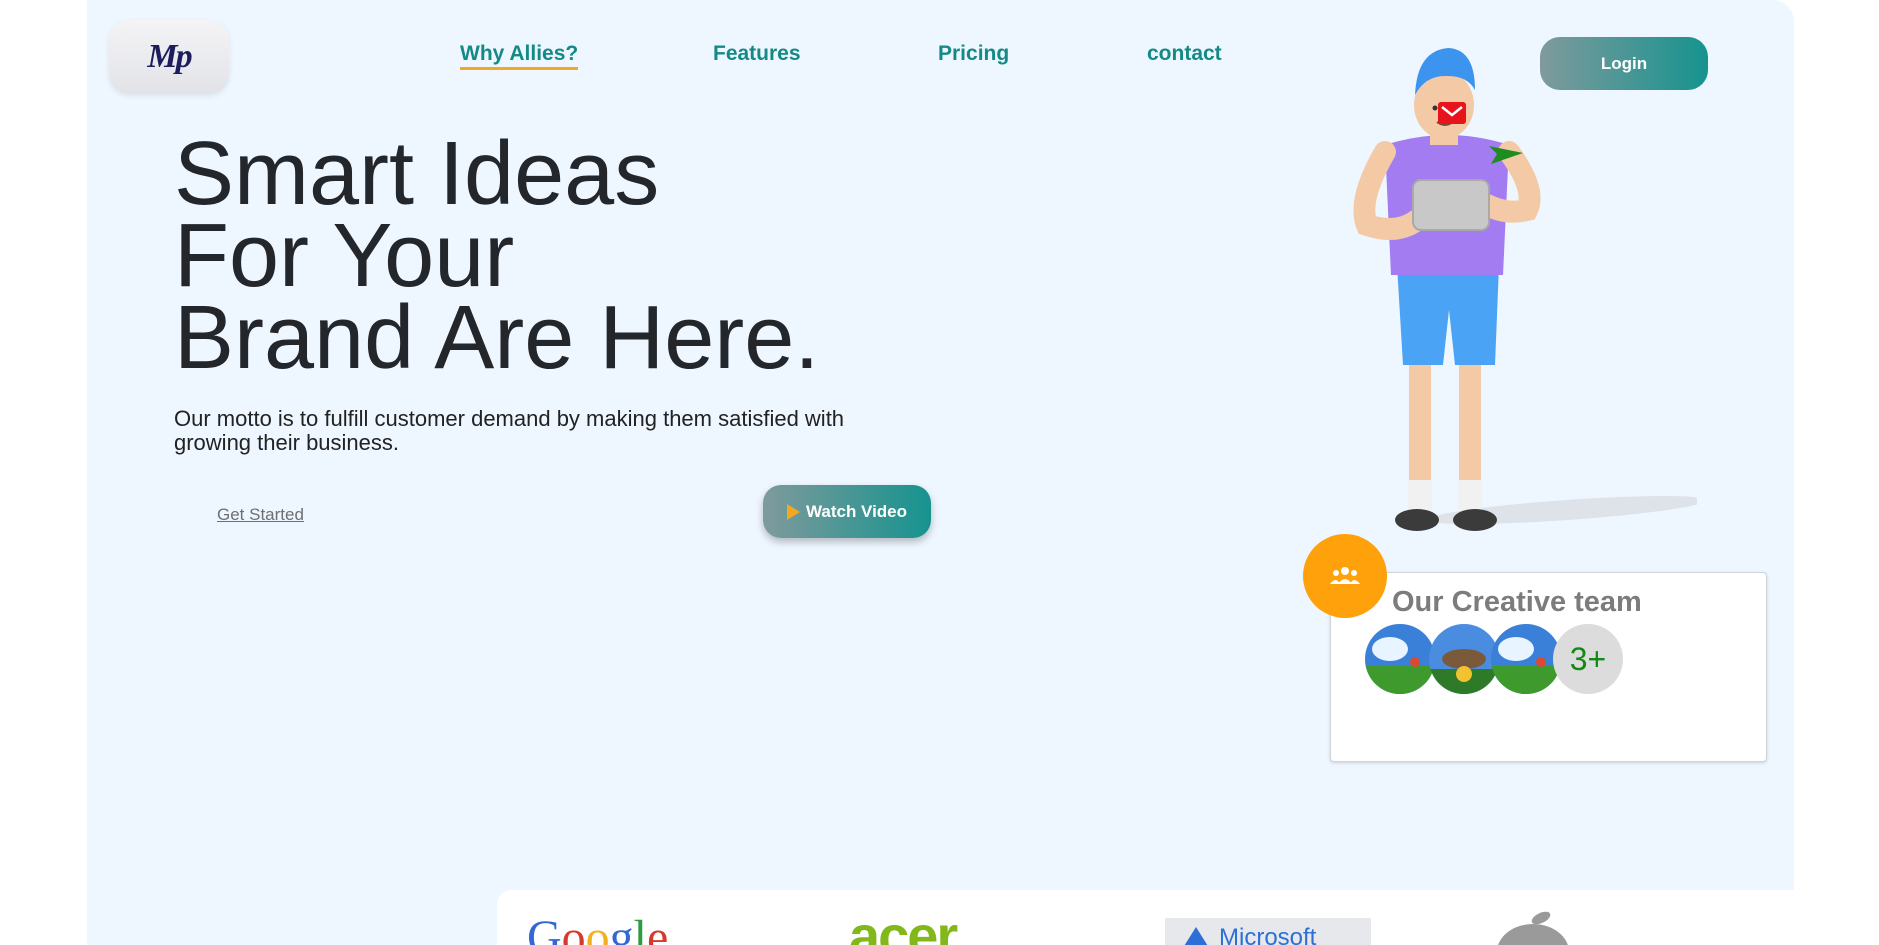  What do you see at coordinates (903, 924) in the screenshot?
I see `brand-acer: acer` at bounding box center [903, 924].